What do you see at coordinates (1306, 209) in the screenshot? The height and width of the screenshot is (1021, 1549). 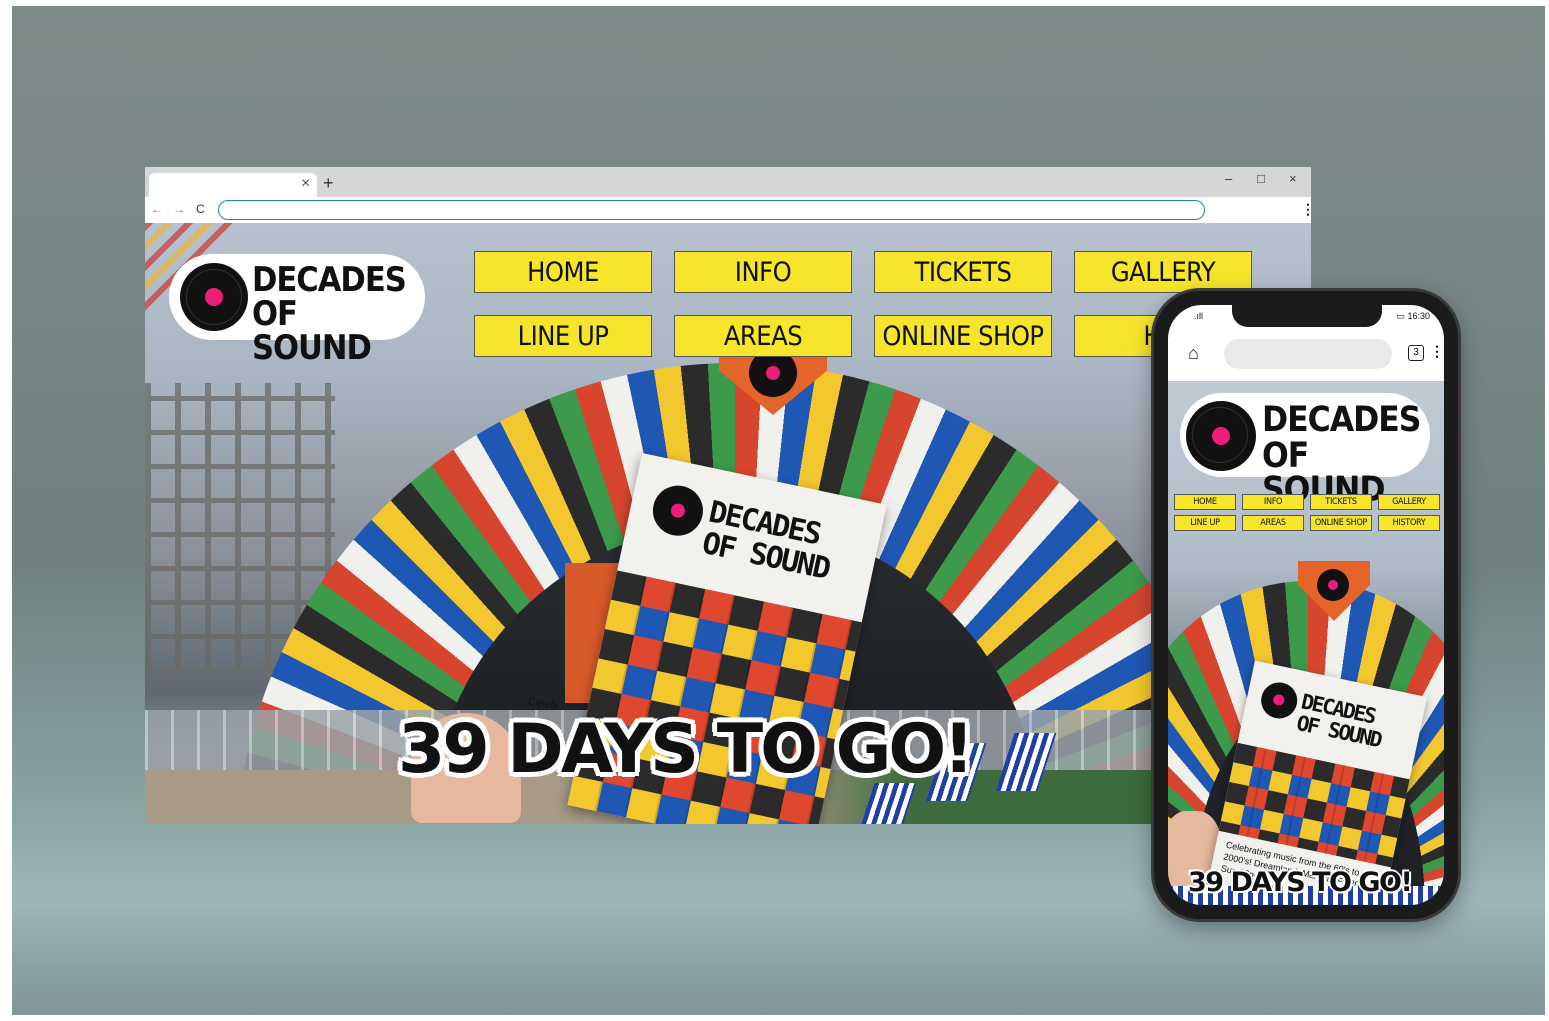 I see `browser-menu-icon: ⋮` at bounding box center [1306, 209].